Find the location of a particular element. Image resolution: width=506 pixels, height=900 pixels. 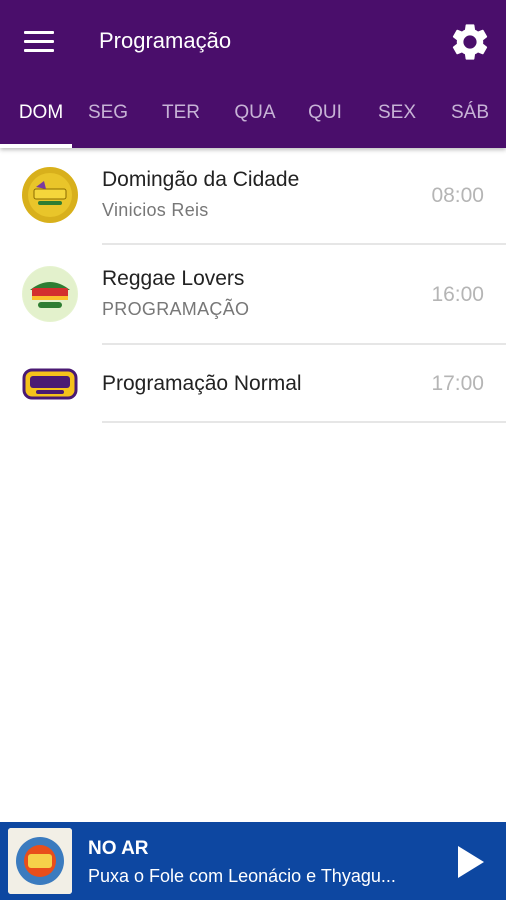

tab-qua: QUA is located at coordinates (255, 113).